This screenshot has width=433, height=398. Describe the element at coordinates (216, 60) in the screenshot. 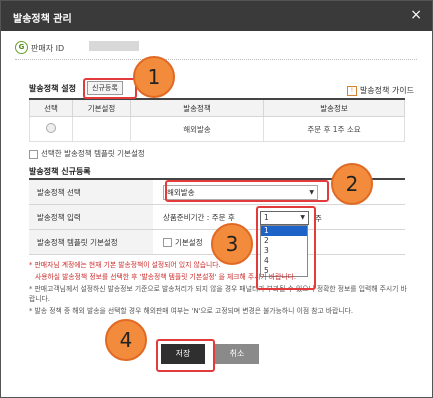

I see `separator` at that location.